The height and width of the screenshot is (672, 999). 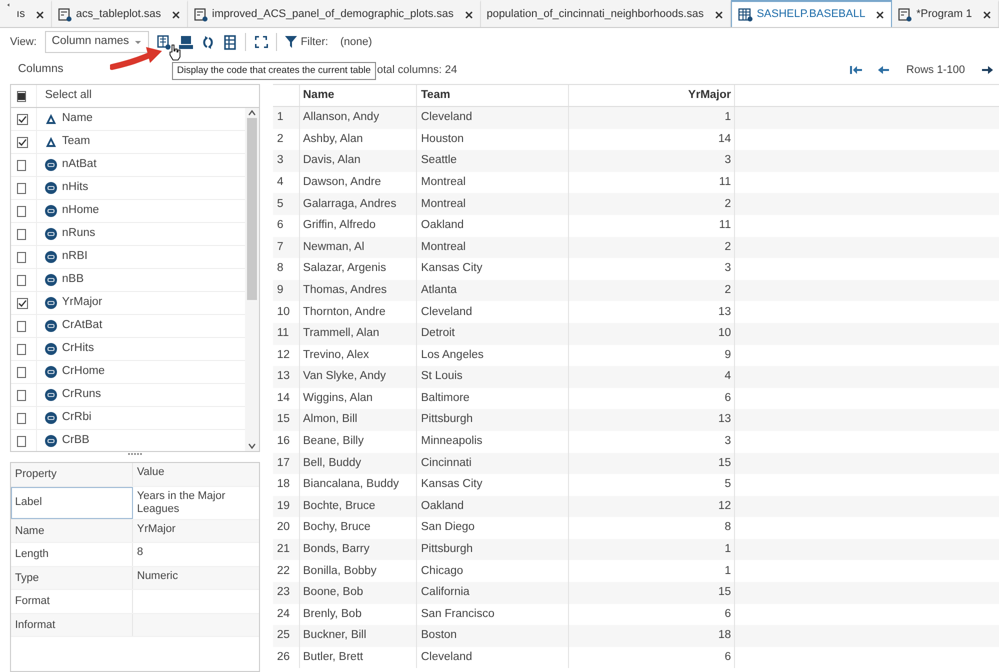 I want to click on property-cell: Label, so click(x=72, y=502).